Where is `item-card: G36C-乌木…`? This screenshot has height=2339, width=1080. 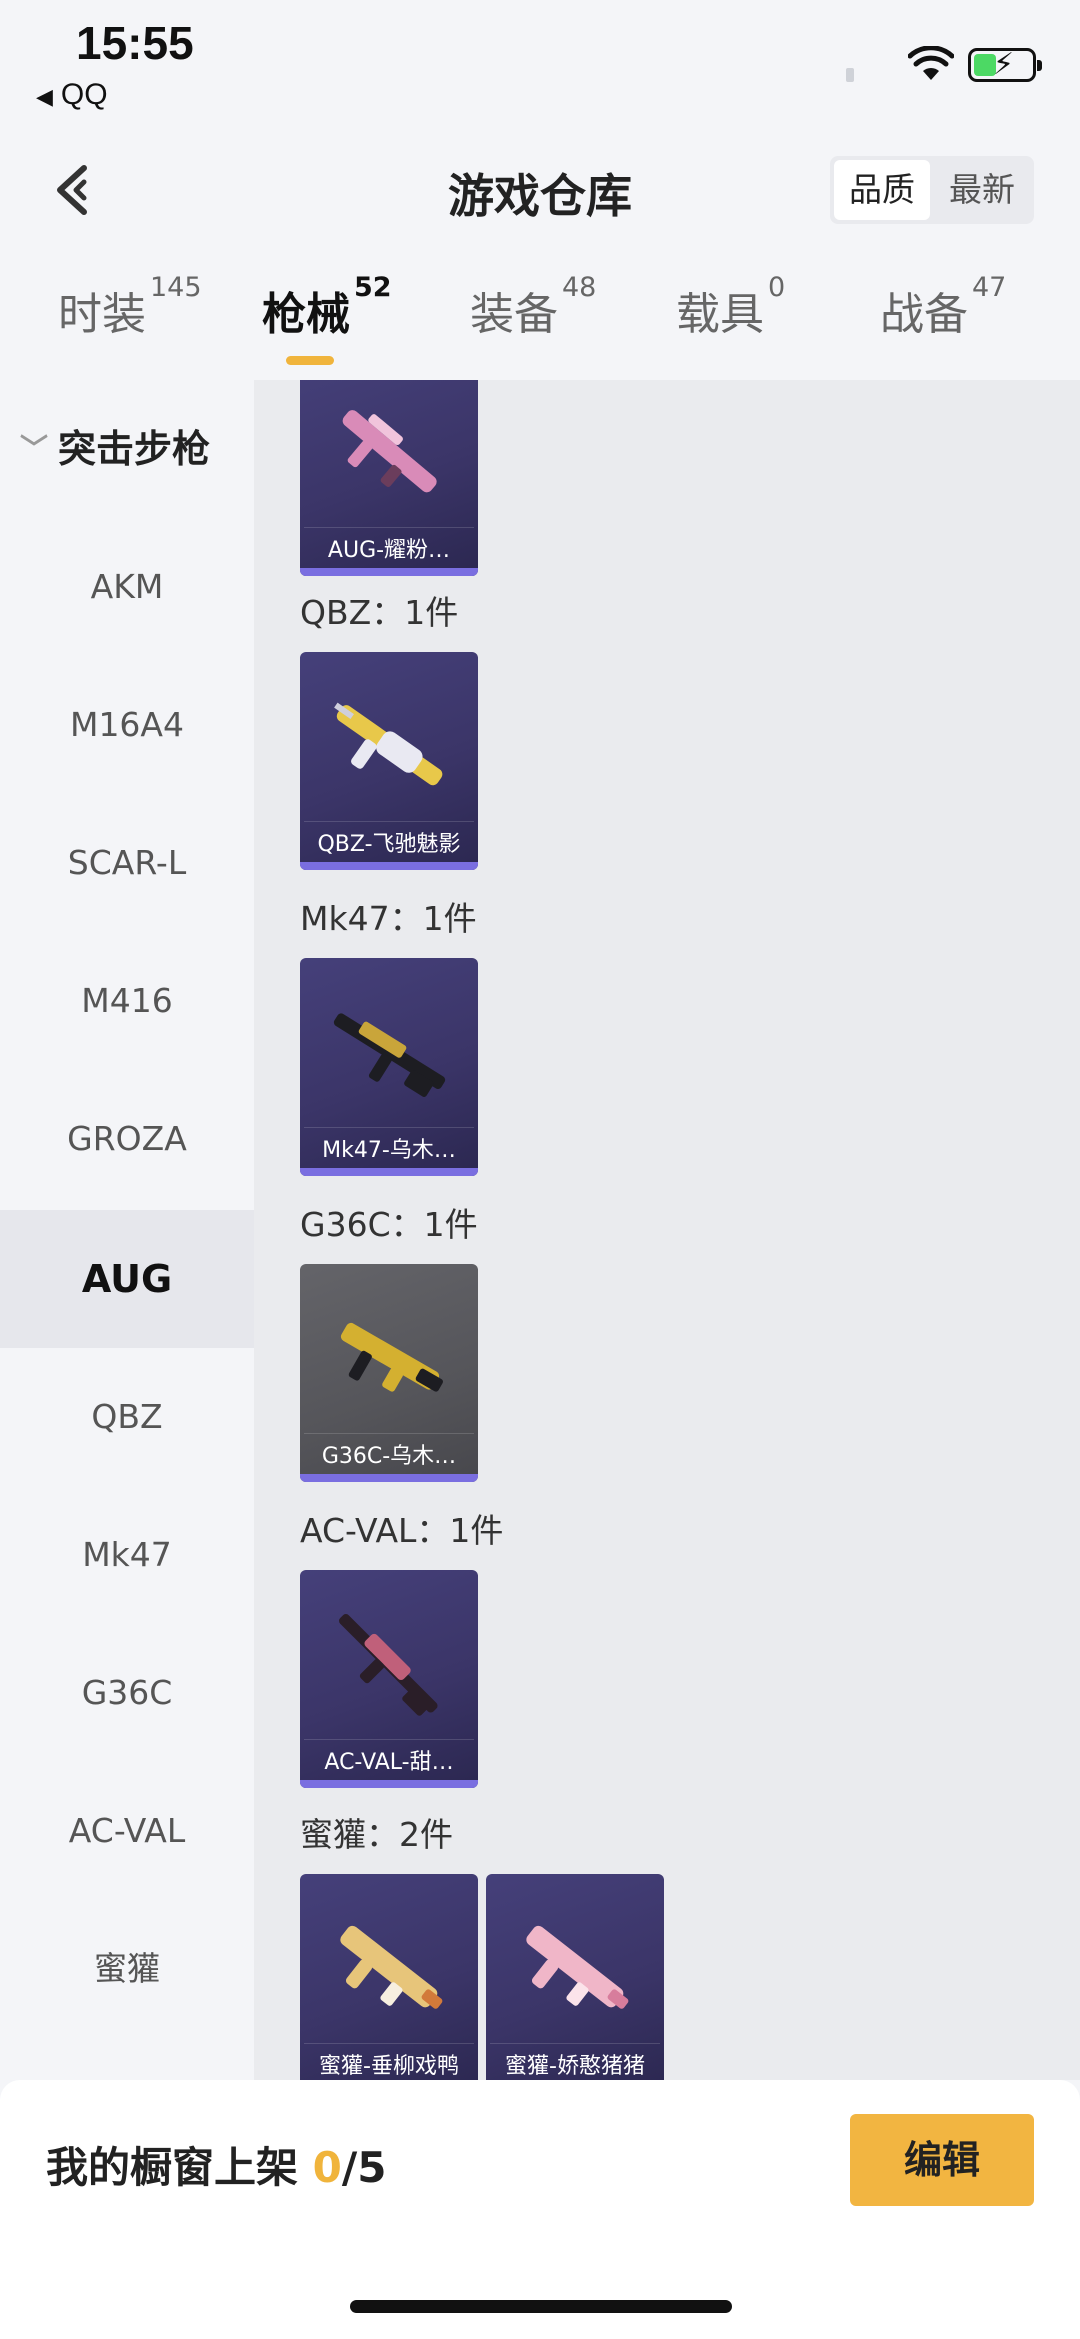
item-card: G36C-乌木… is located at coordinates (389, 1373).